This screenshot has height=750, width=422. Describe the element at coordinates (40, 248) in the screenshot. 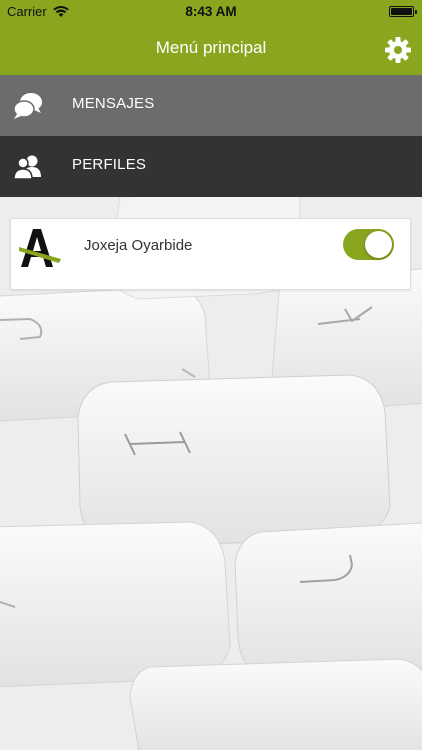

I see `brand-logo-icon` at that location.